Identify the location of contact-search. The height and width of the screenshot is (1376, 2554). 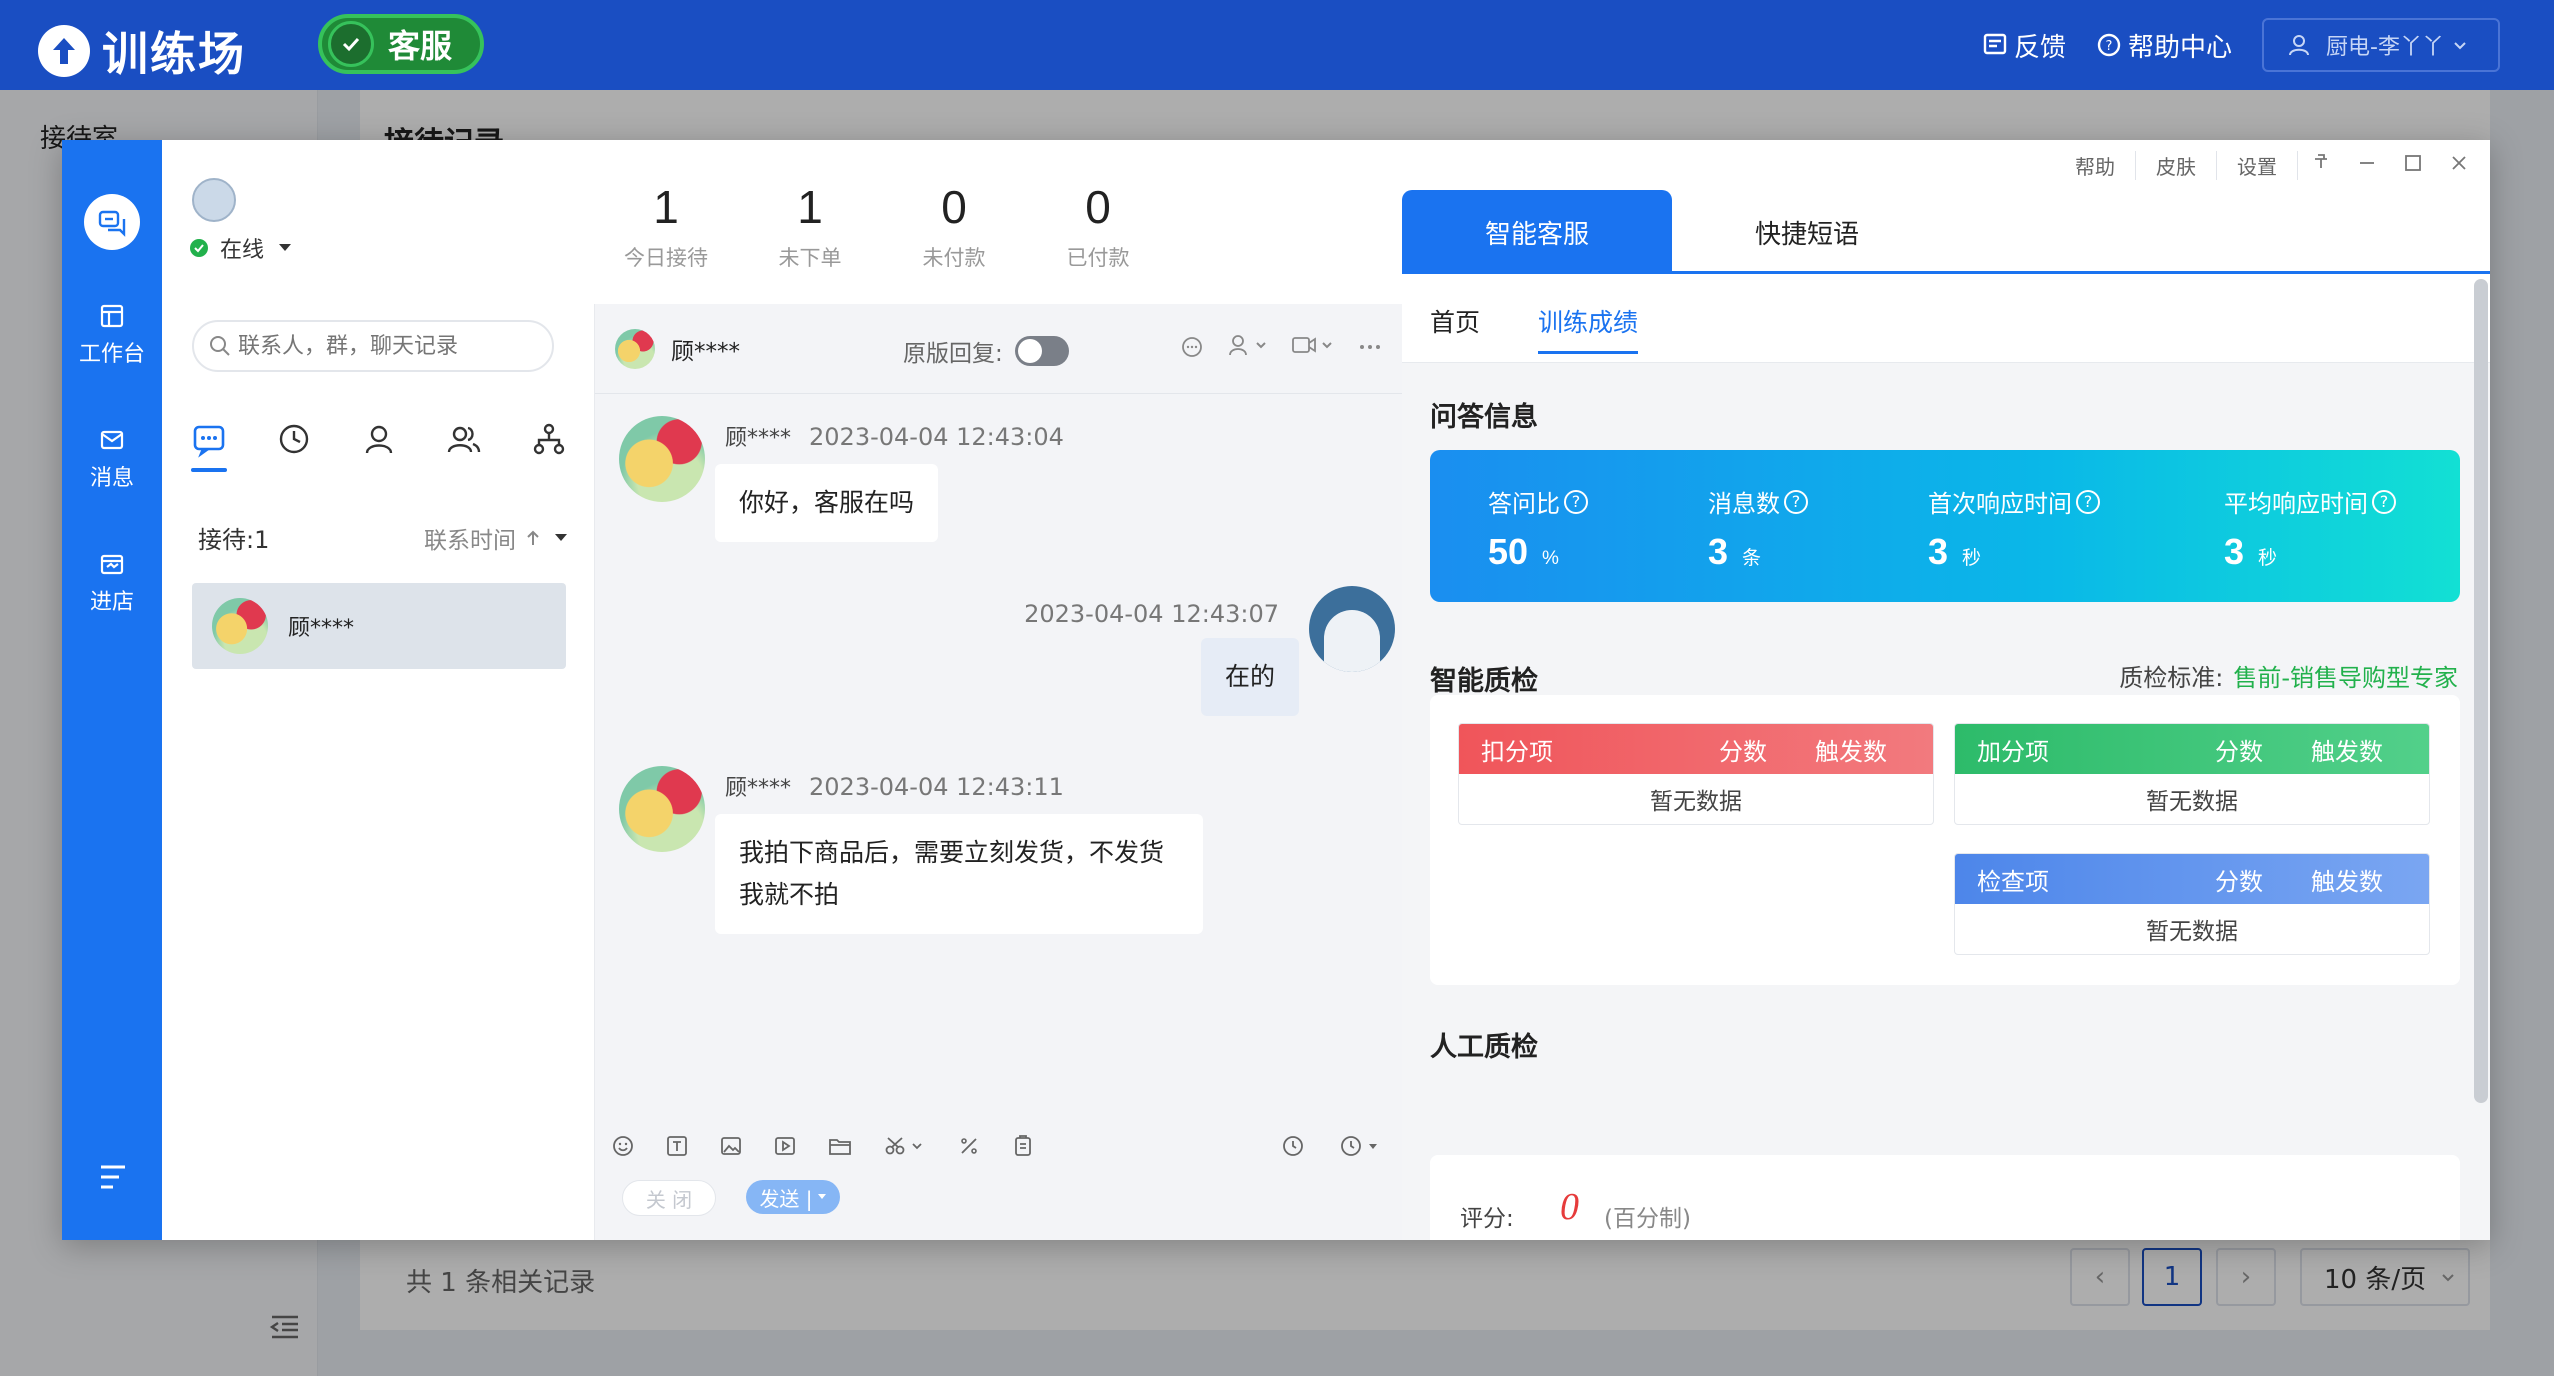
(373, 346).